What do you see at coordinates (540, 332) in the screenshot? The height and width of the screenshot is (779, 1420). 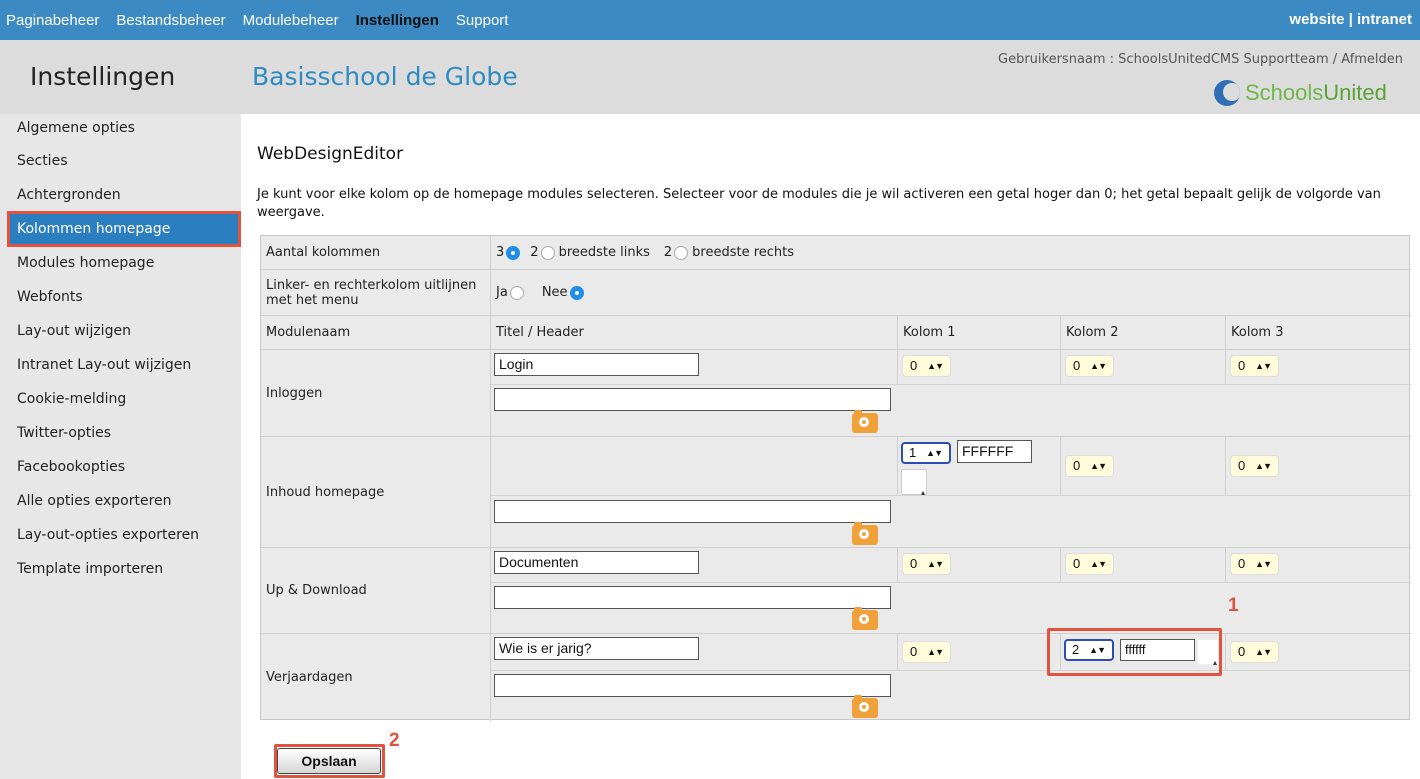 I see `header-titel: Titel / Header` at bounding box center [540, 332].